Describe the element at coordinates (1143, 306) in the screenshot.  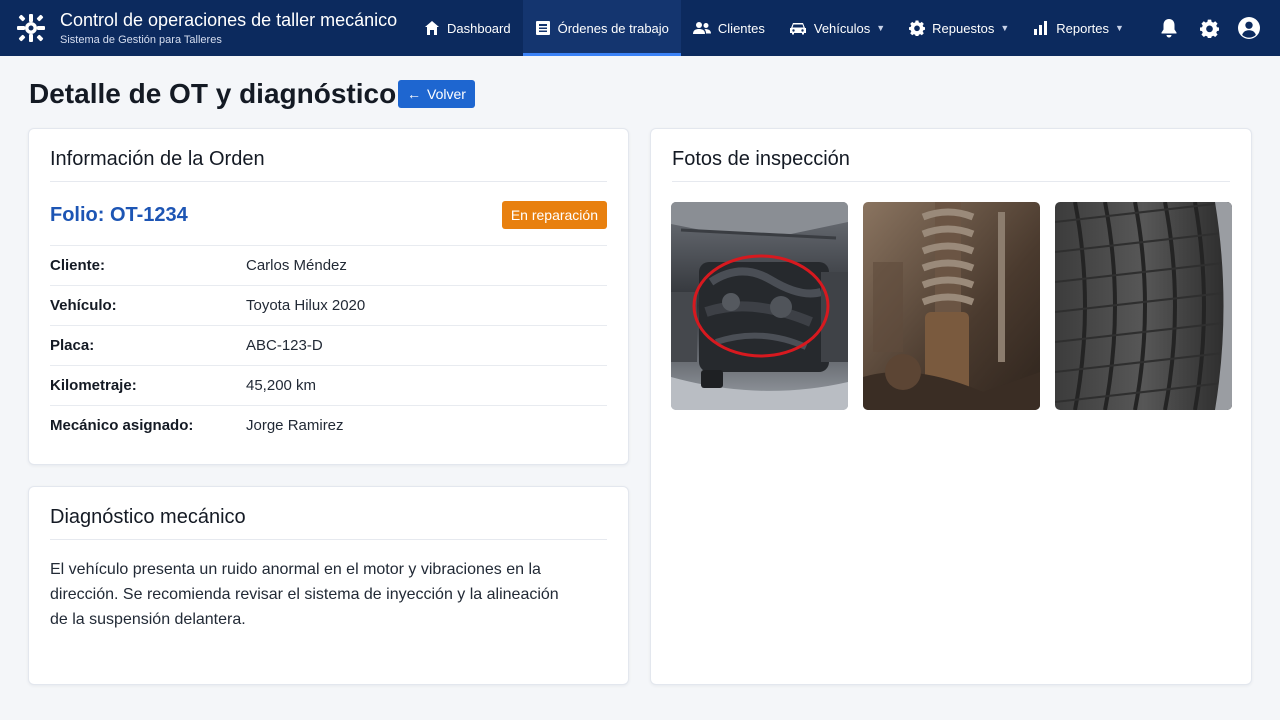
I see `tire-photo` at that location.